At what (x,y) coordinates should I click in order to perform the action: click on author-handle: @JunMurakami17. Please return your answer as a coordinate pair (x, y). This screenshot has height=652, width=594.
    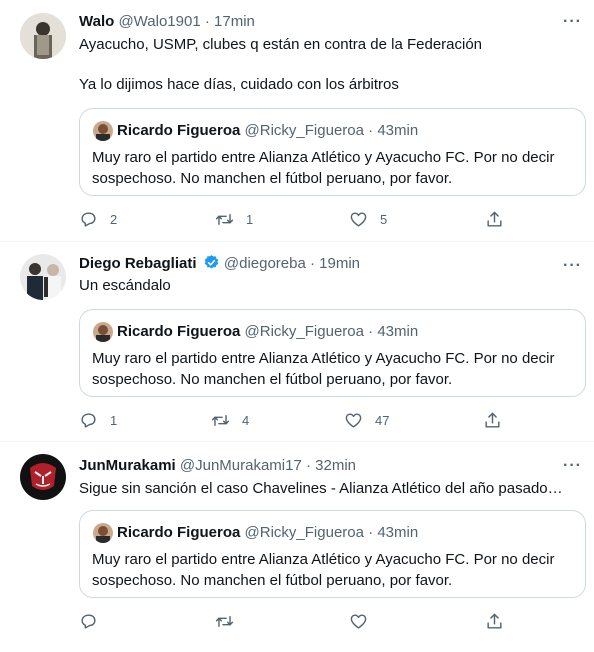
    Looking at the image, I should click on (241, 465).